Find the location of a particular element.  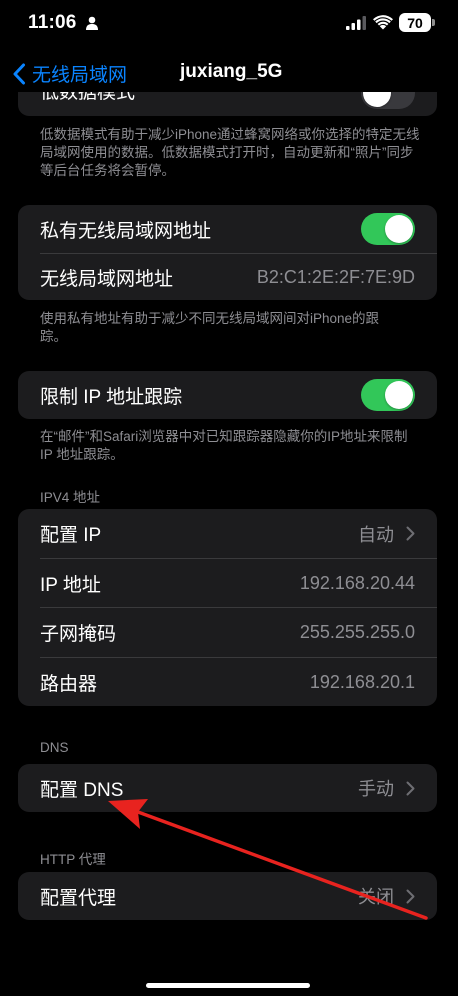

status-time: 11:06 is located at coordinates (52, 22).